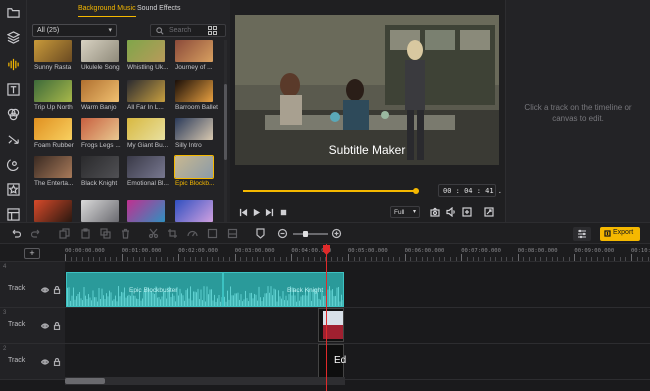 The height and width of the screenshot is (391, 650). I want to click on playback-progress-bar, so click(331, 191).